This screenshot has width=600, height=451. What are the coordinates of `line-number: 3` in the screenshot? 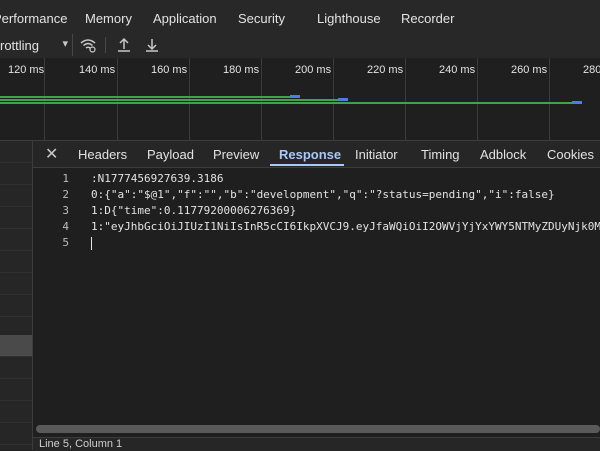 It's located at (65, 210).